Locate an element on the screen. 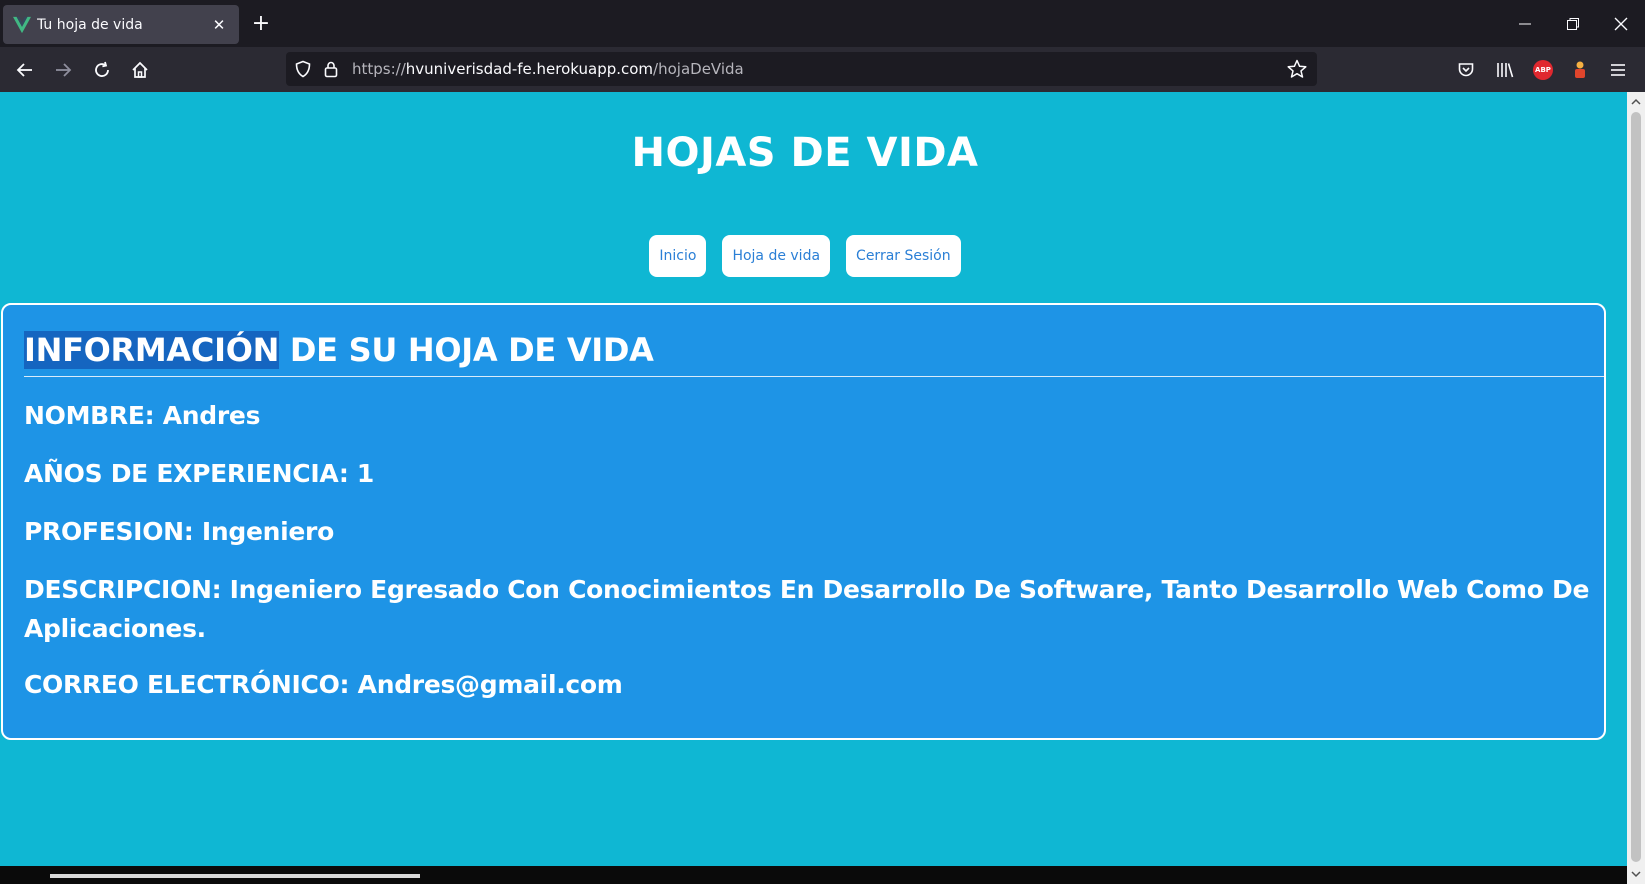 Image resolution: width=1645 pixels, height=884 pixels. site-nav: Inicio Hoja de vida Cerrar Sesión is located at coordinates (805, 256).